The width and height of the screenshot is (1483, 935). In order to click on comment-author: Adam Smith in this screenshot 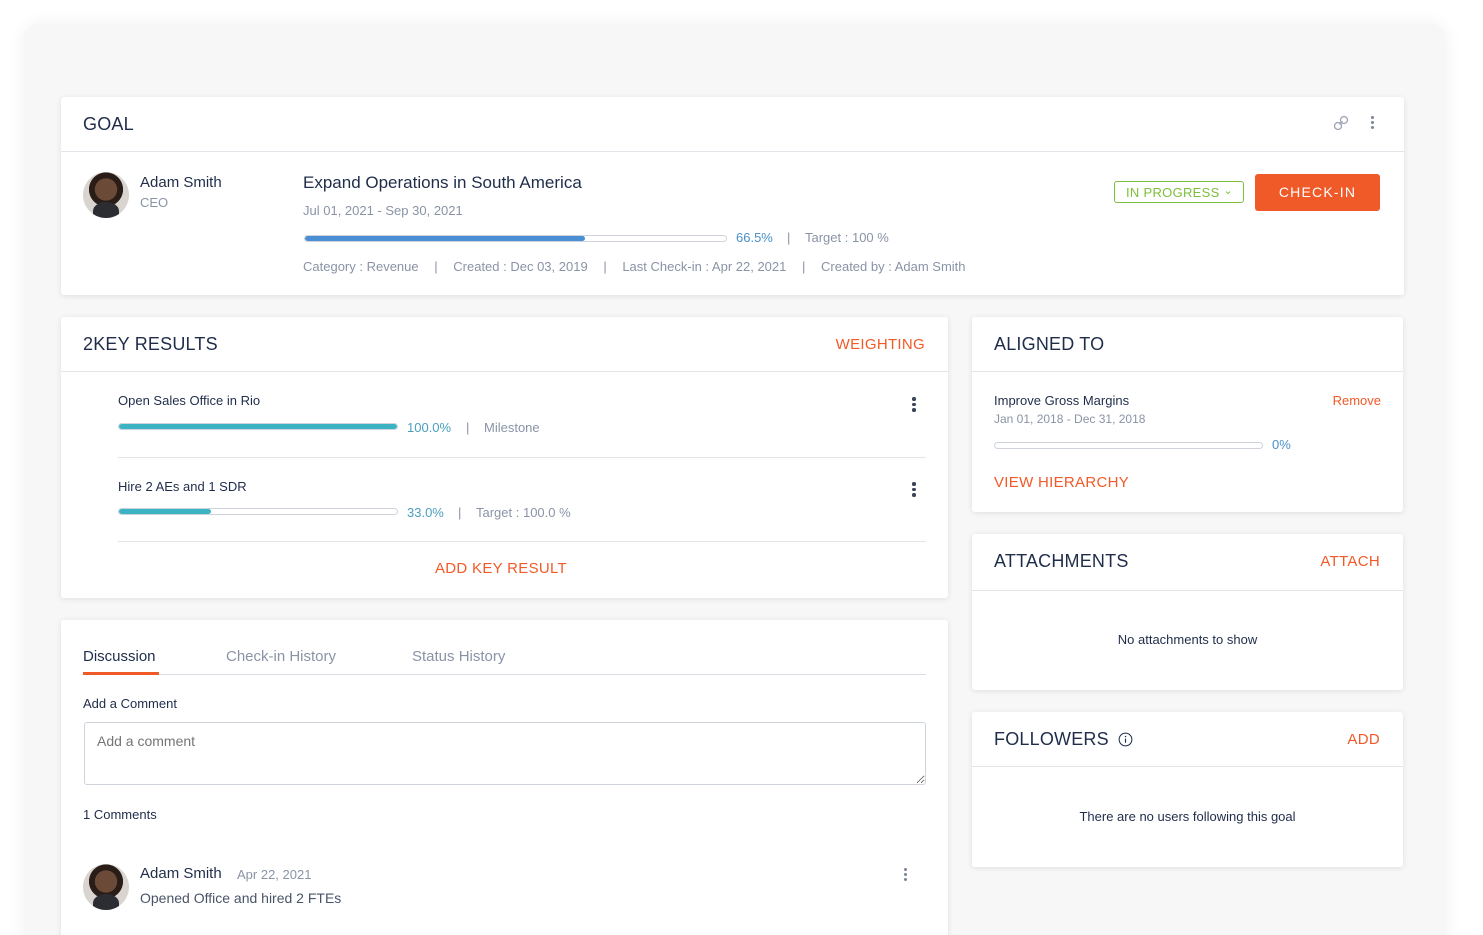, I will do `click(181, 873)`.